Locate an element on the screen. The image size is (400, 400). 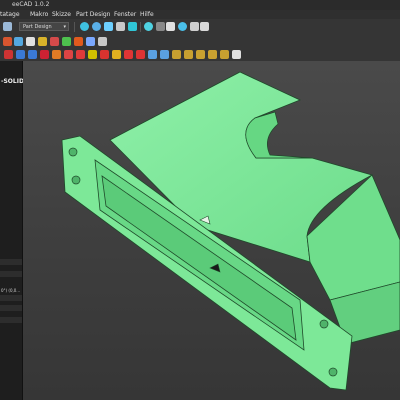
link-orange-icon is located at coordinates (78, 41).